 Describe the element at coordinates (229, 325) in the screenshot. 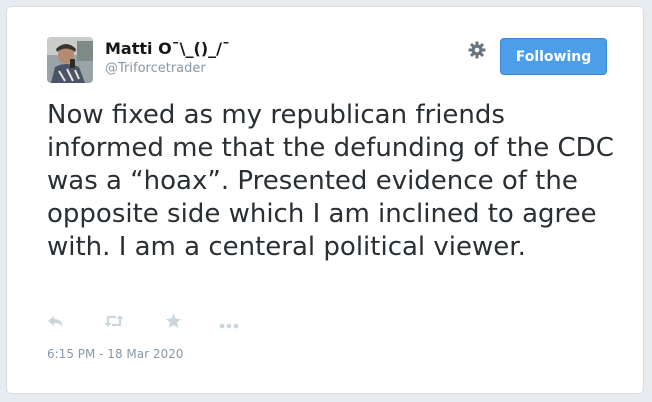

I see `more-icon` at that location.